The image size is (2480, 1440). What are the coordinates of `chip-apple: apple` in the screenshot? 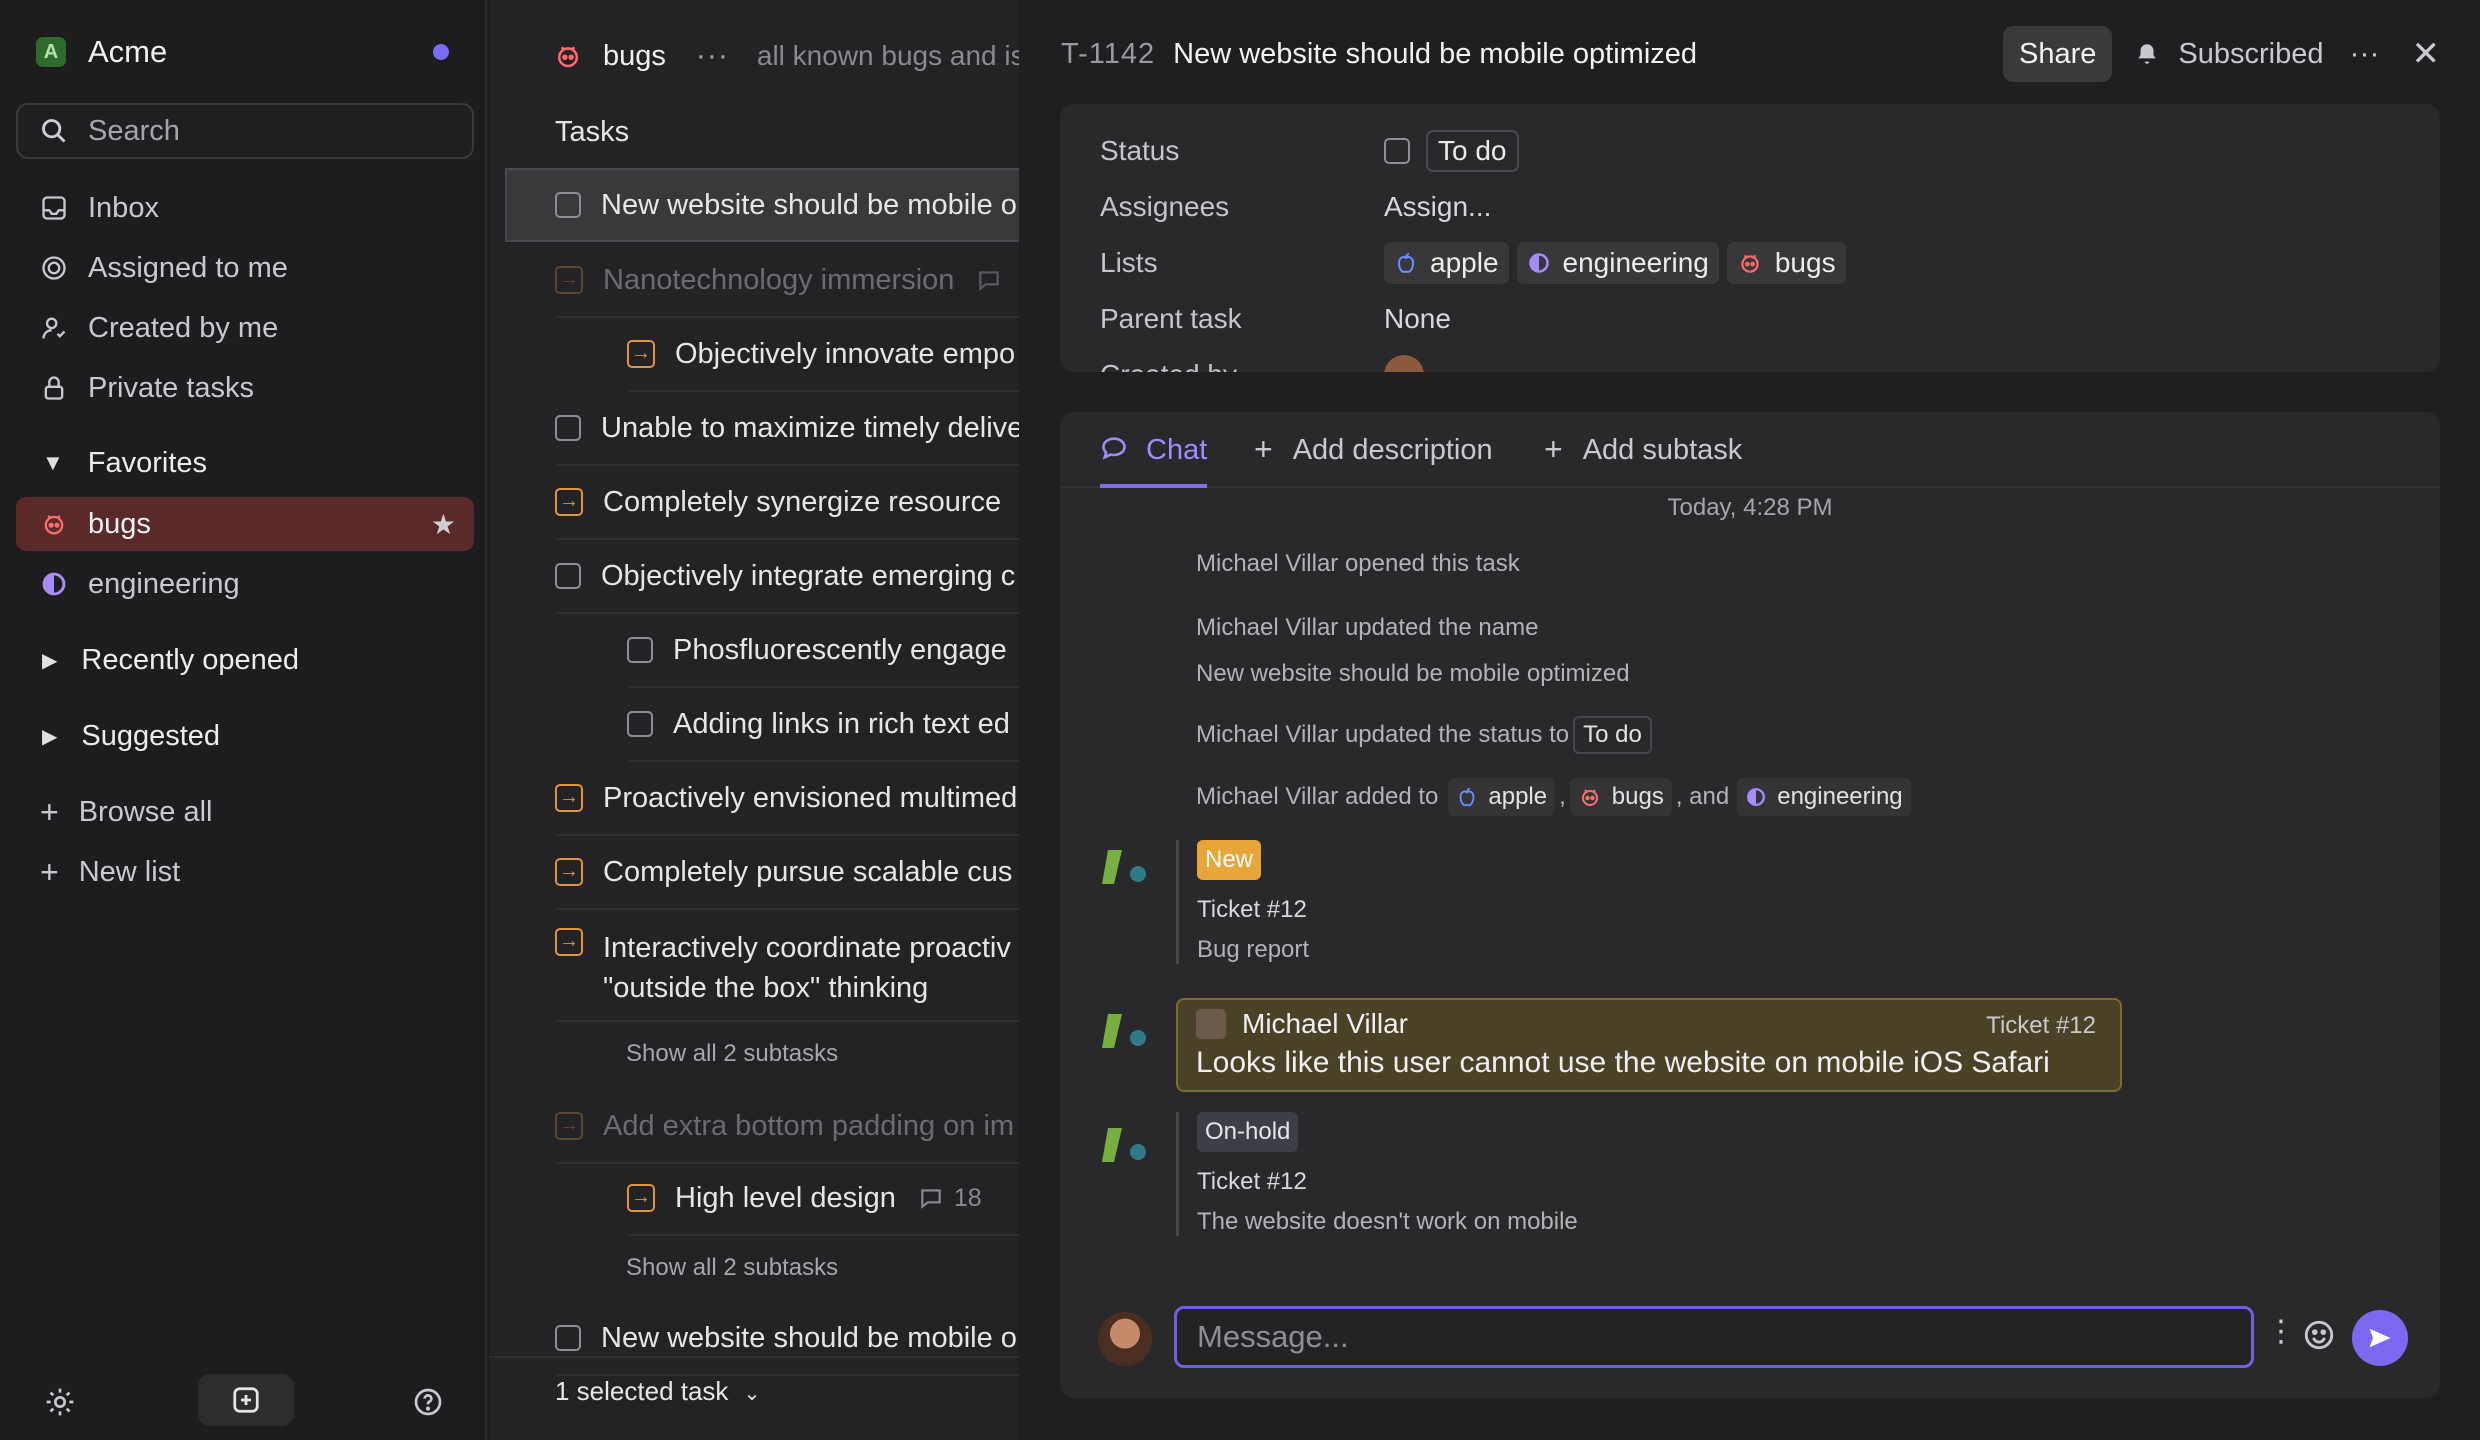 It's located at (1502, 797).